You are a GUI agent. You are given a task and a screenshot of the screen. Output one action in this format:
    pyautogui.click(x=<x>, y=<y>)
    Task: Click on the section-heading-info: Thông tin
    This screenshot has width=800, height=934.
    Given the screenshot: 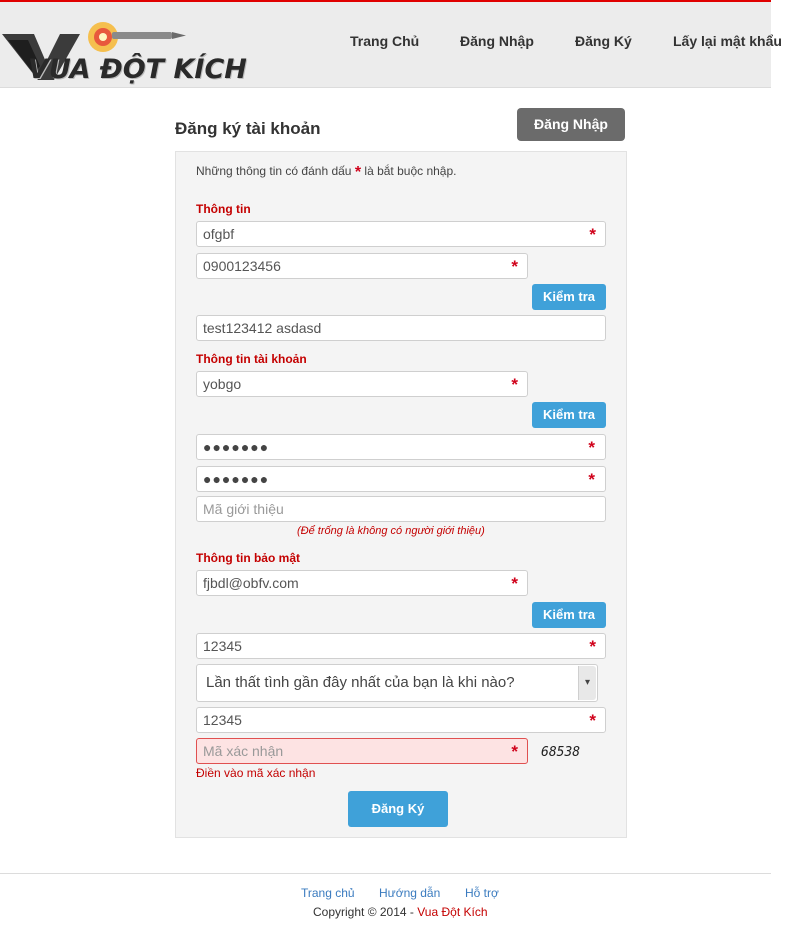 What is the action you would take?
    pyautogui.click(x=223, y=209)
    